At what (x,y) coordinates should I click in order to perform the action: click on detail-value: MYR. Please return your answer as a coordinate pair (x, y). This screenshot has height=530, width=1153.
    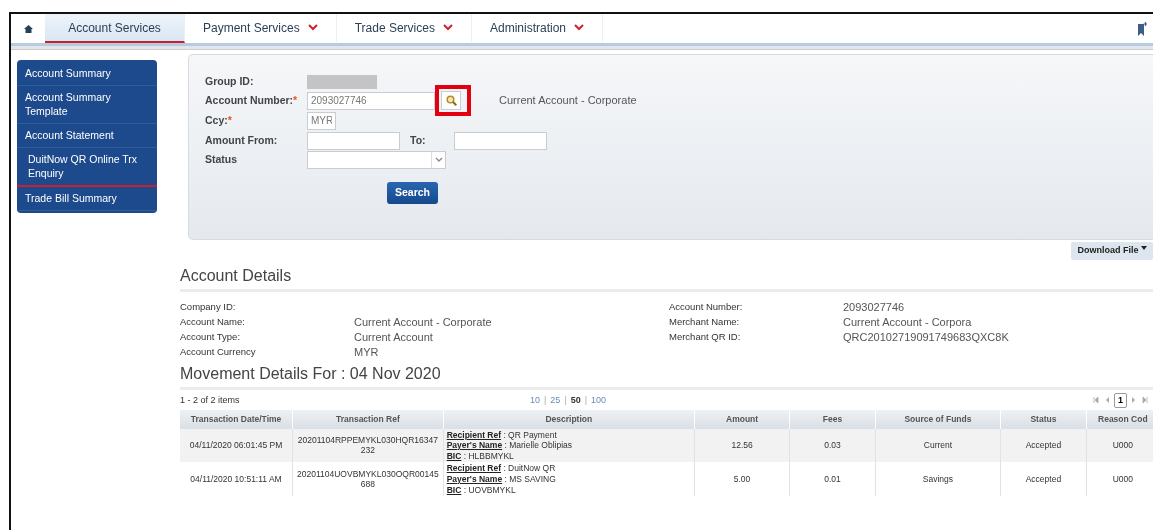
    Looking at the image, I should click on (366, 352).